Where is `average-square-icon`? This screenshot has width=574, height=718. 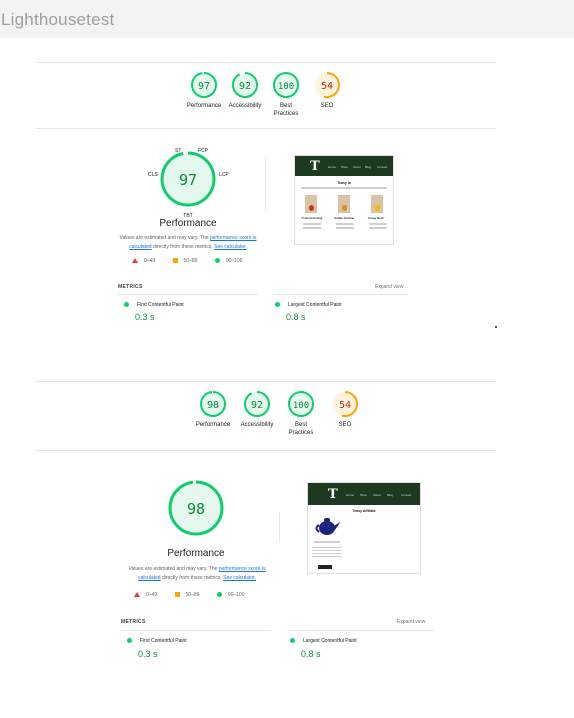 average-square-icon is located at coordinates (177, 595).